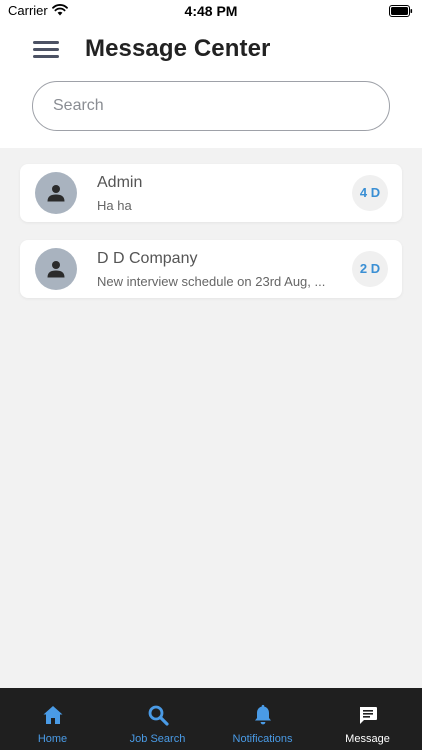 The width and height of the screenshot is (422, 750). I want to click on message-preview: Ha ha, so click(114, 205).